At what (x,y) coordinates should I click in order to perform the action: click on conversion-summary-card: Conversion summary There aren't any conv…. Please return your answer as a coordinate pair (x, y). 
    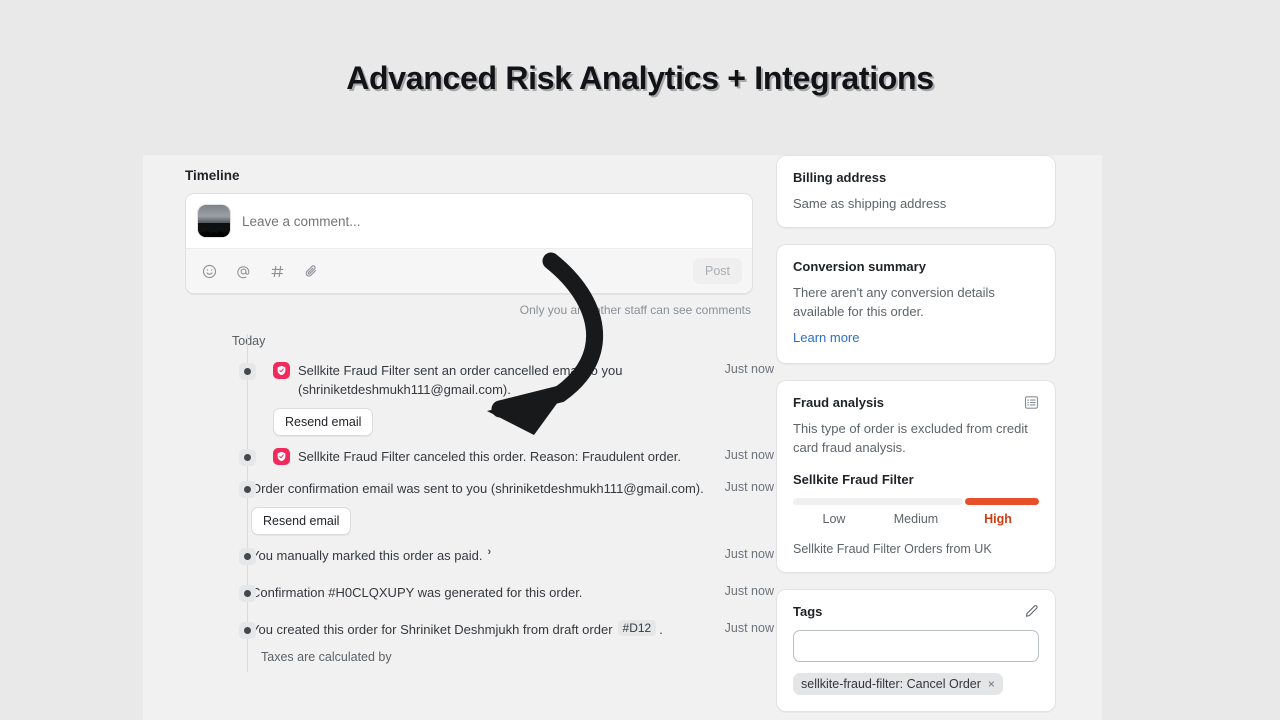
    Looking at the image, I should click on (916, 304).